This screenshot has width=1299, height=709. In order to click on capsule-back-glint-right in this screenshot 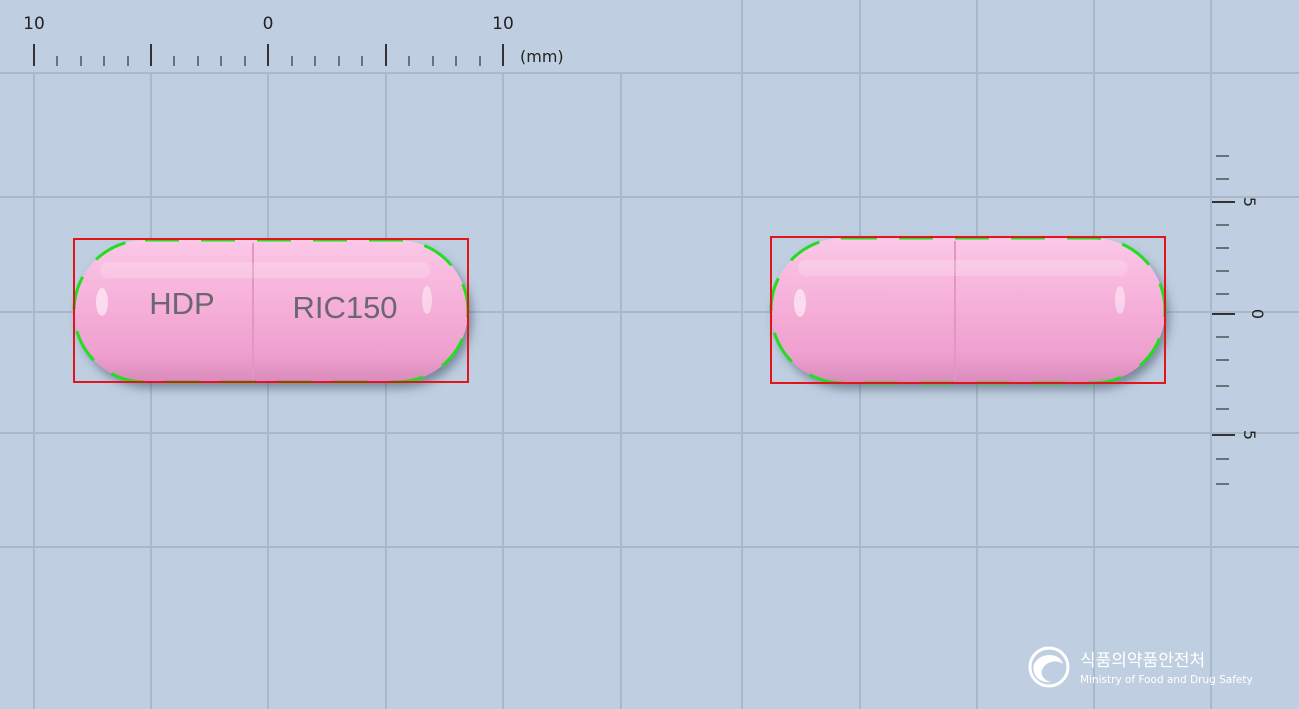, I will do `click(1120, 300)`.